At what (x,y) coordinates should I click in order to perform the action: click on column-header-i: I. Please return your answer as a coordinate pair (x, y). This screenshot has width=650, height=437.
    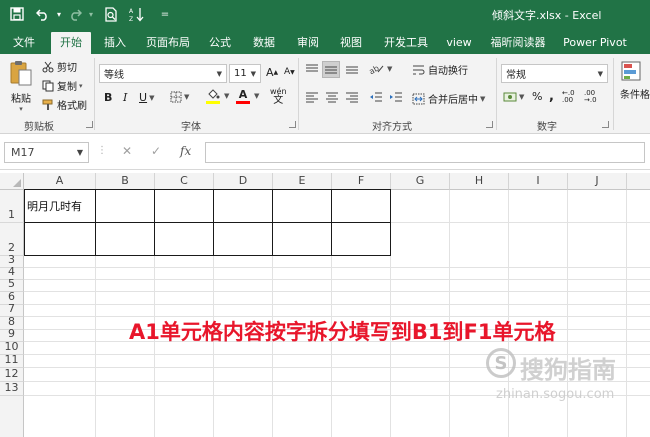
    Looking at the image, I should click on (538, 181).